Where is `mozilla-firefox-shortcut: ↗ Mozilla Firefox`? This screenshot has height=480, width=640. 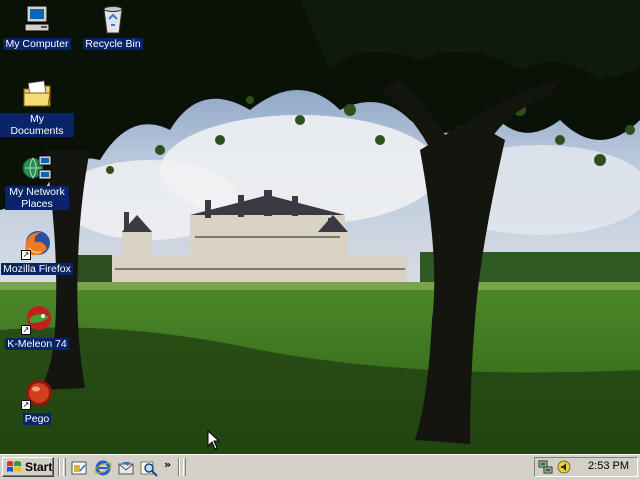
mozilla-firefox-shortcut: ↗ Mozilla Firefox is located at coordinates (37, 251).